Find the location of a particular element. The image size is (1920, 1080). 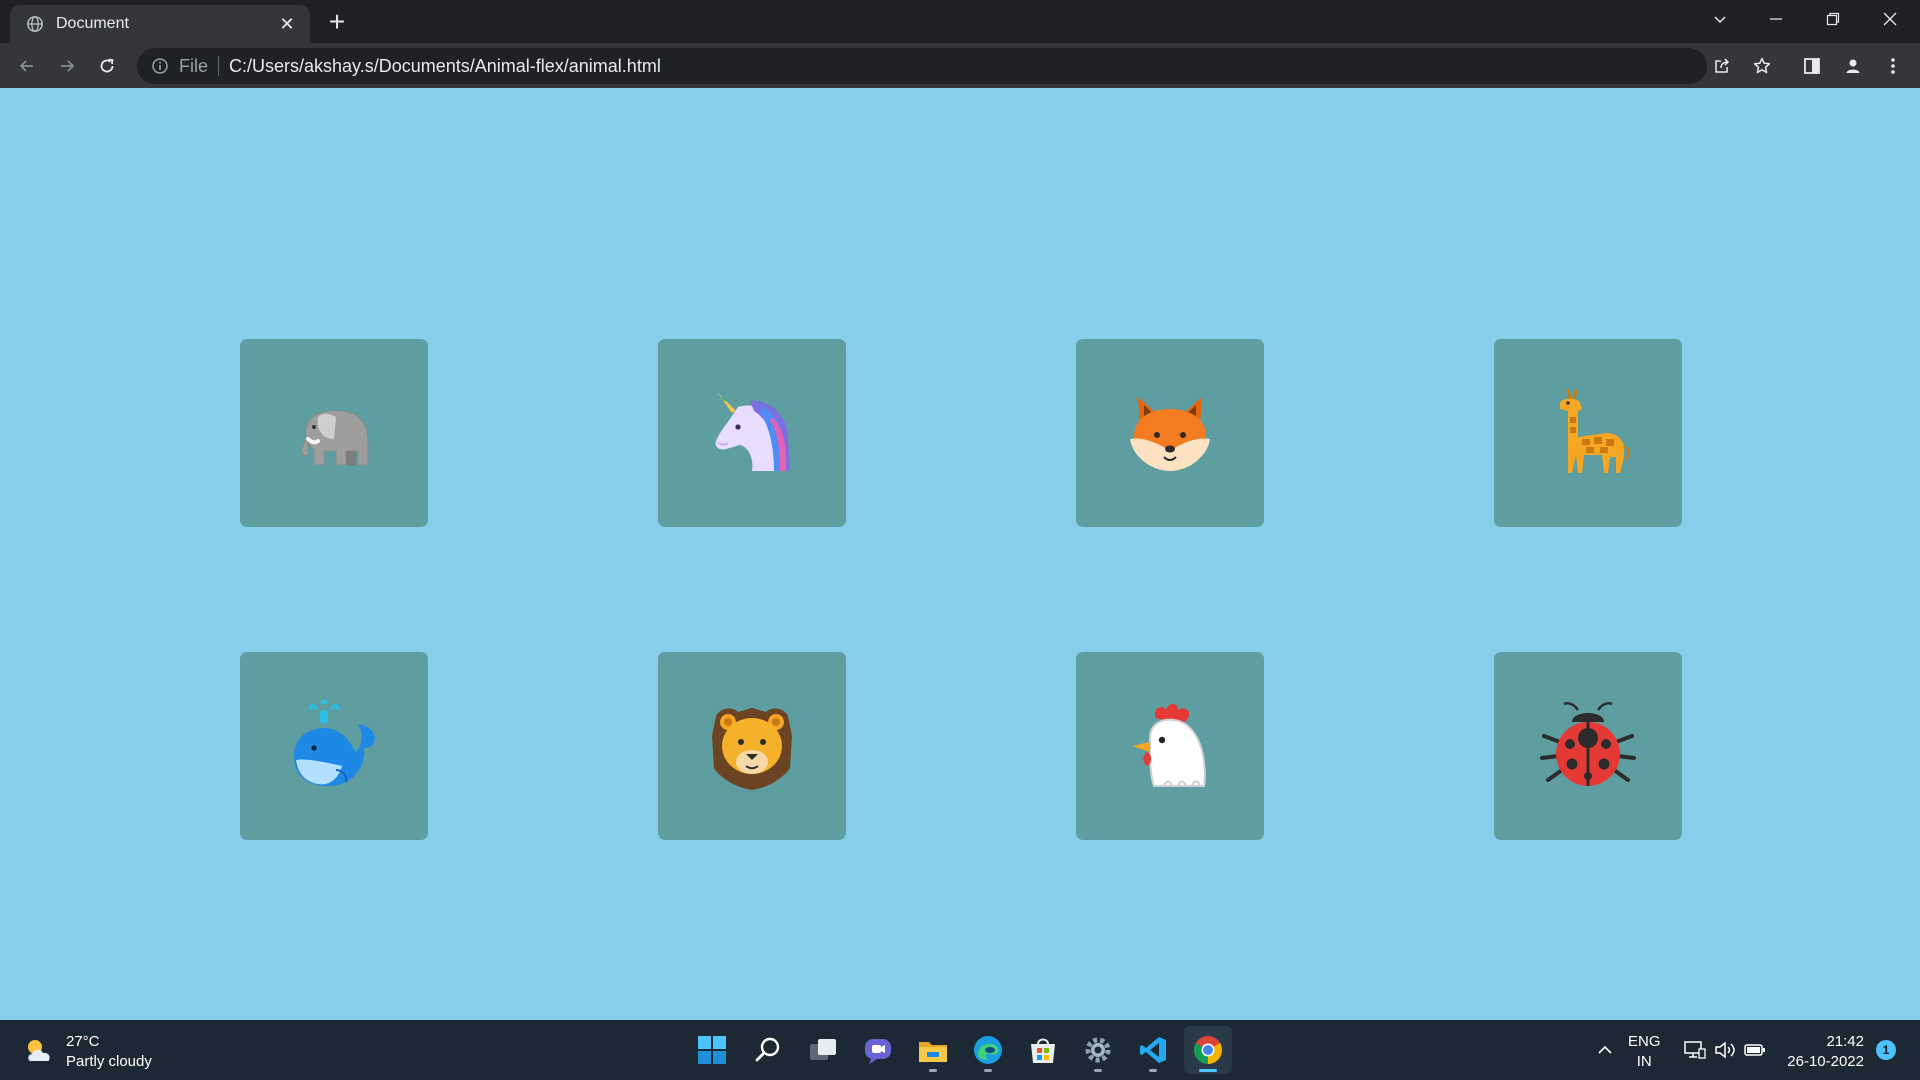

reload-icon is located at coordinates (107, 65).